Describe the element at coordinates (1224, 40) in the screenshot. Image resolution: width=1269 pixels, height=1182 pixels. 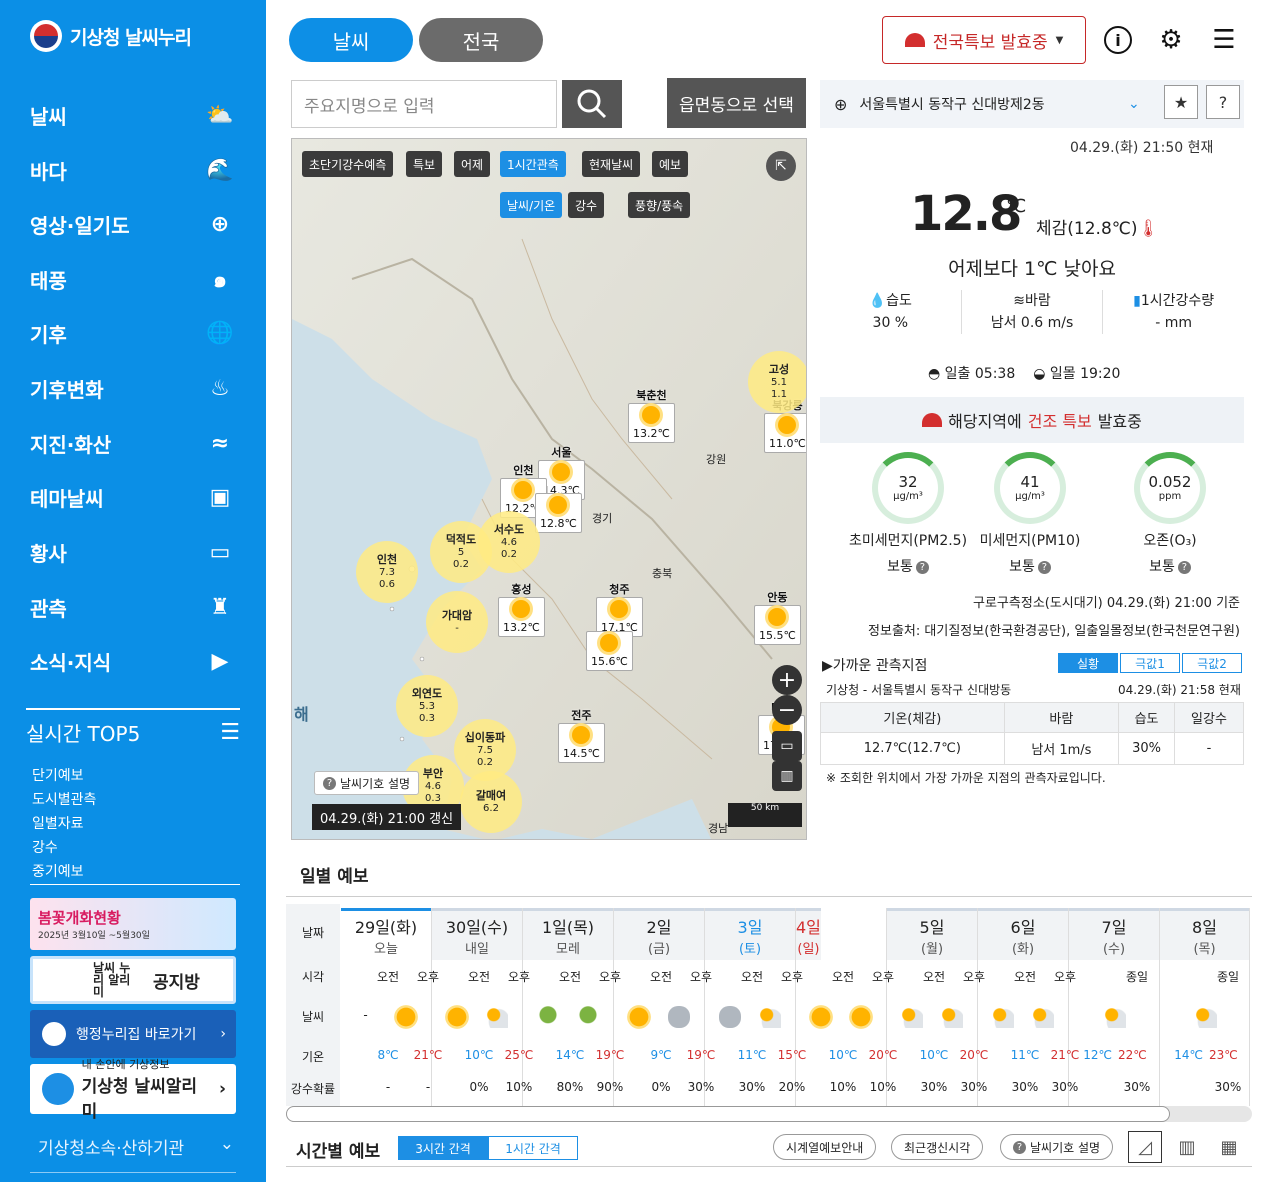
I see `menu-icon: ☰` at that location.